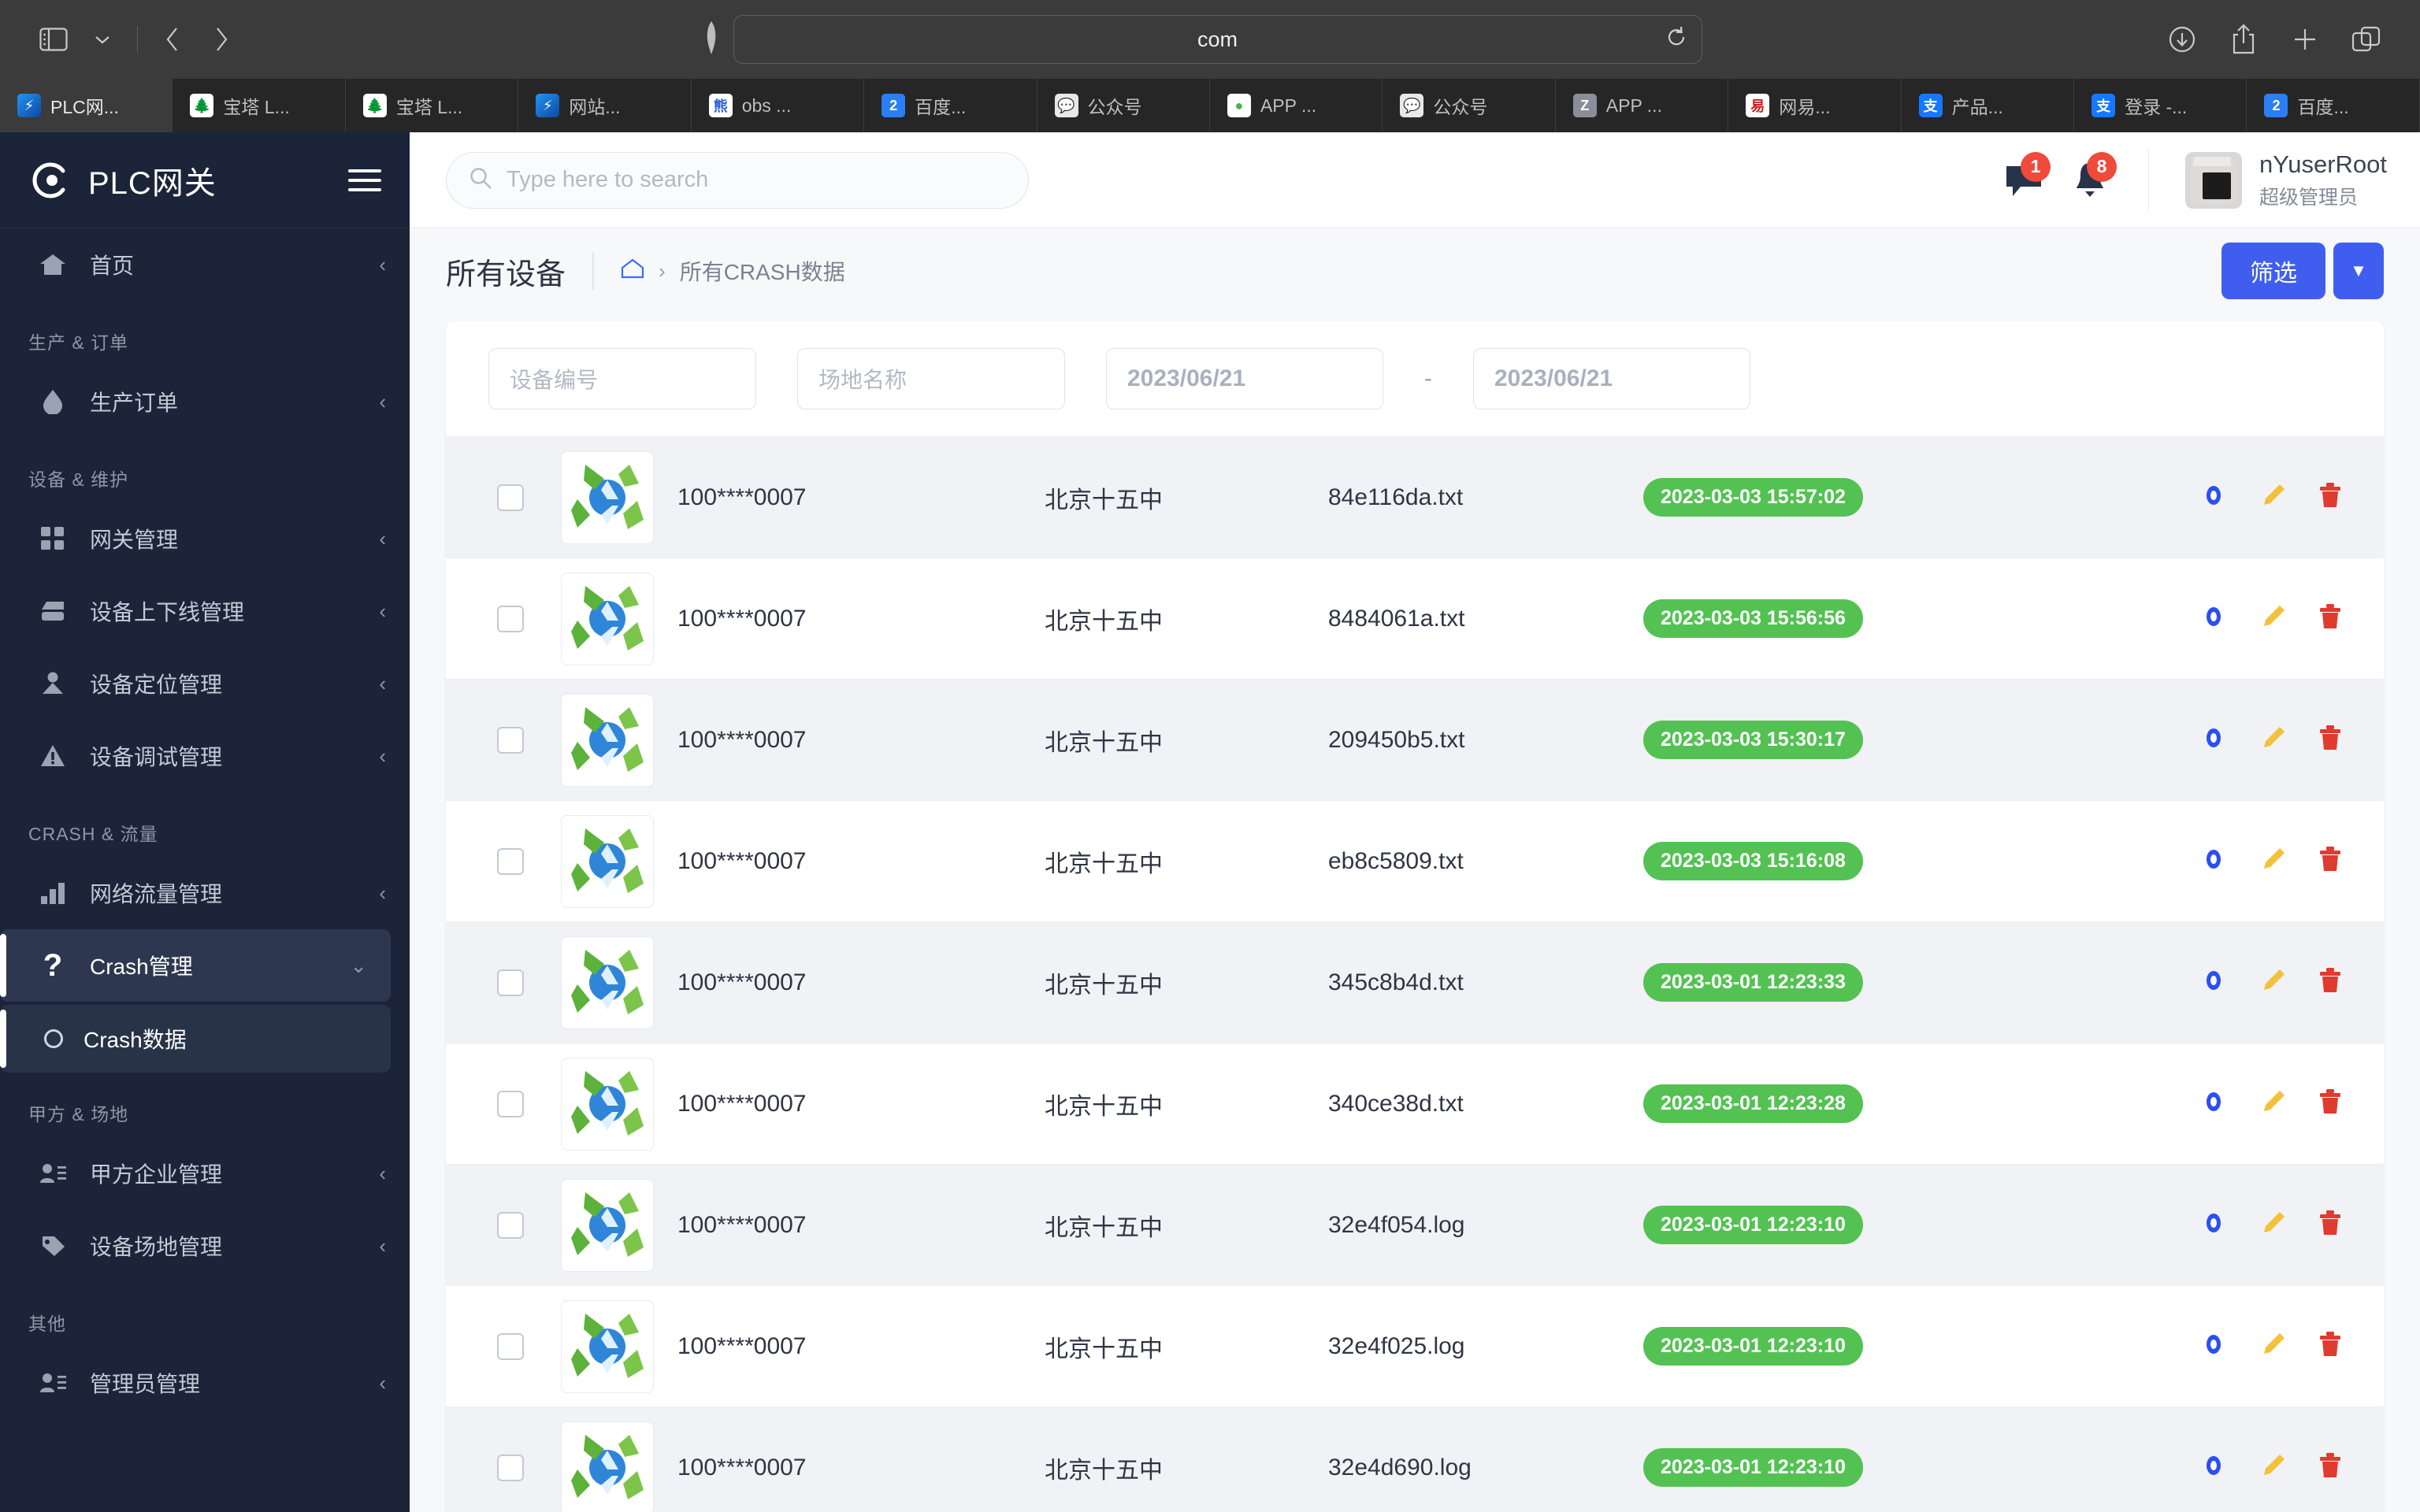  What do you see at coordinates (2366, 39) in the screenshot?
I see `tab-overview-icon` at bounding box center [2366, 39].